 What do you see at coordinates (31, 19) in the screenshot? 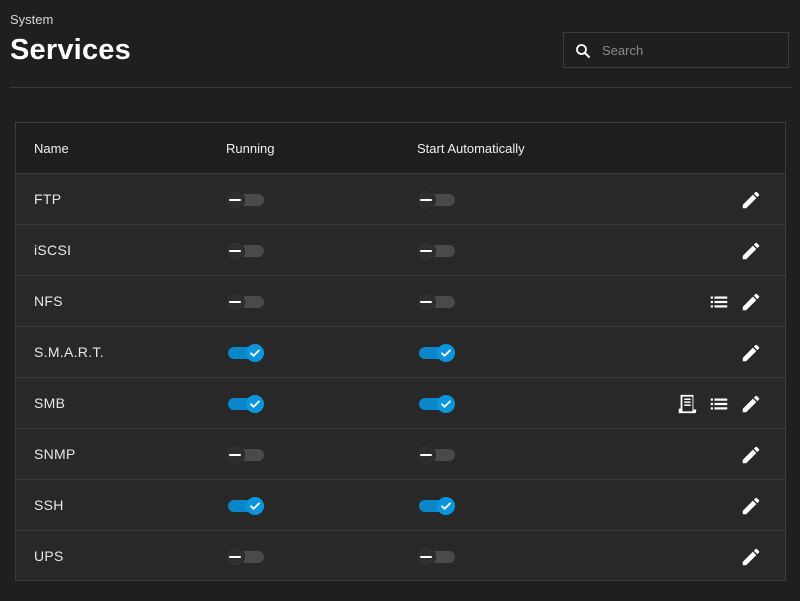
I see `breadcrumb: System` at bounding box center [31, 19].